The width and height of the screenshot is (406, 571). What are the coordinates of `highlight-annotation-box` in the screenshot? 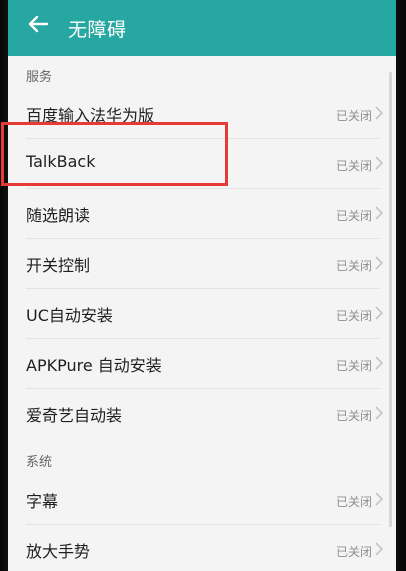 It's located at (114, 154).